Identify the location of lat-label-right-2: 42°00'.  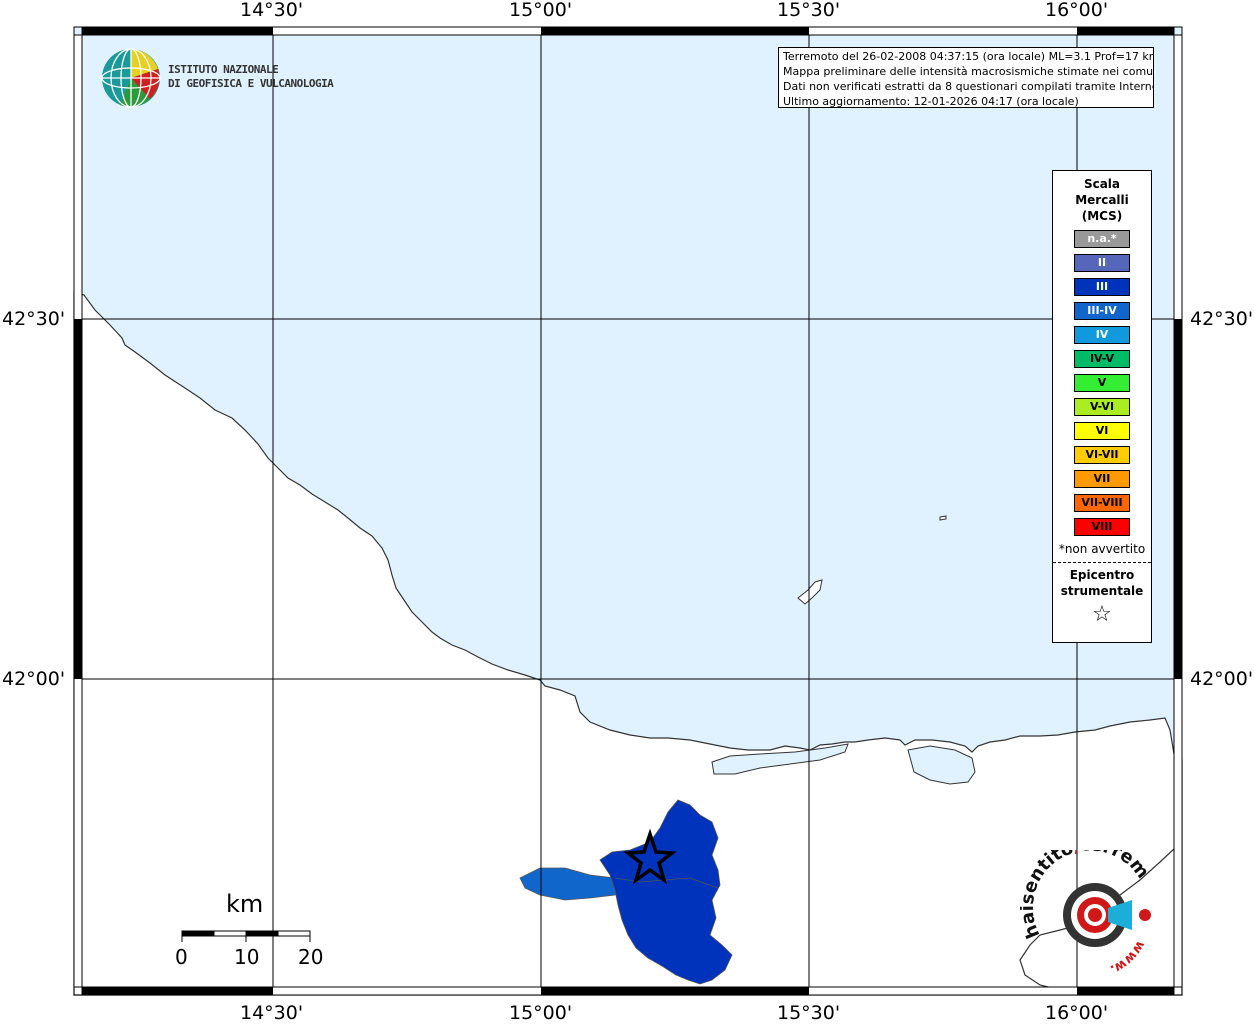
(1222, 679).